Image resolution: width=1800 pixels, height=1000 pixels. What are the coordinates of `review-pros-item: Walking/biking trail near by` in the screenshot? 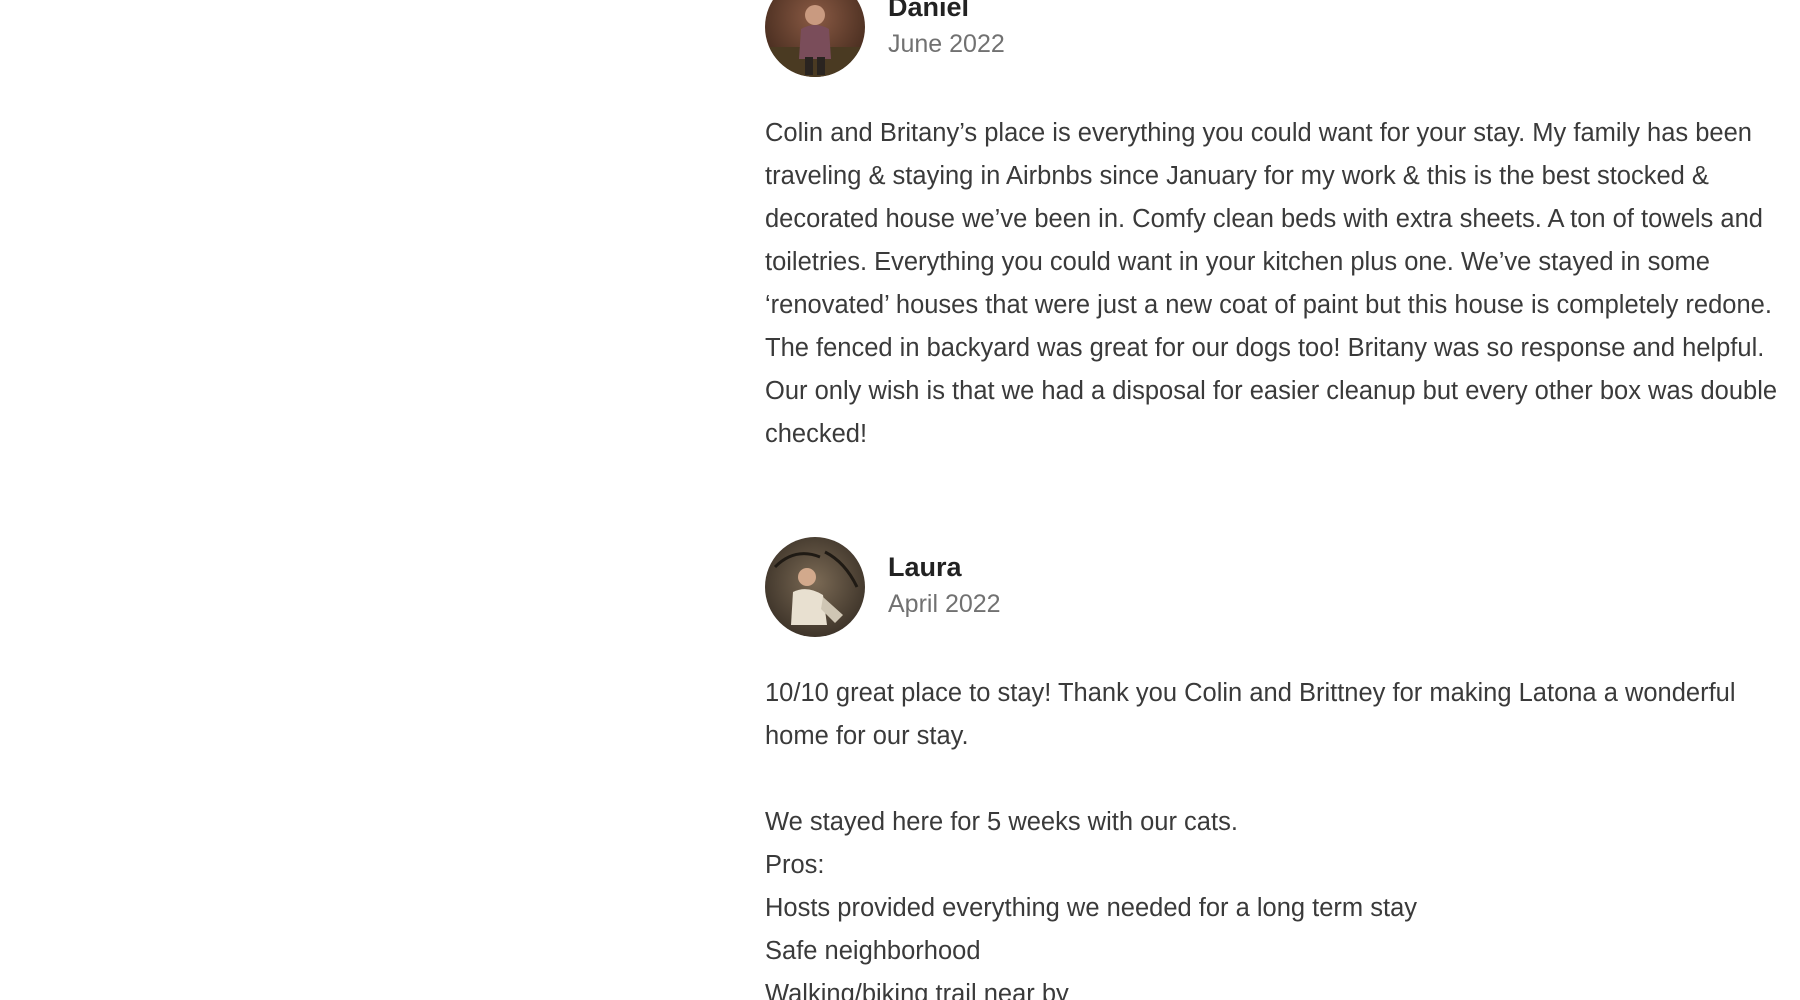 It's located at (917, 990).